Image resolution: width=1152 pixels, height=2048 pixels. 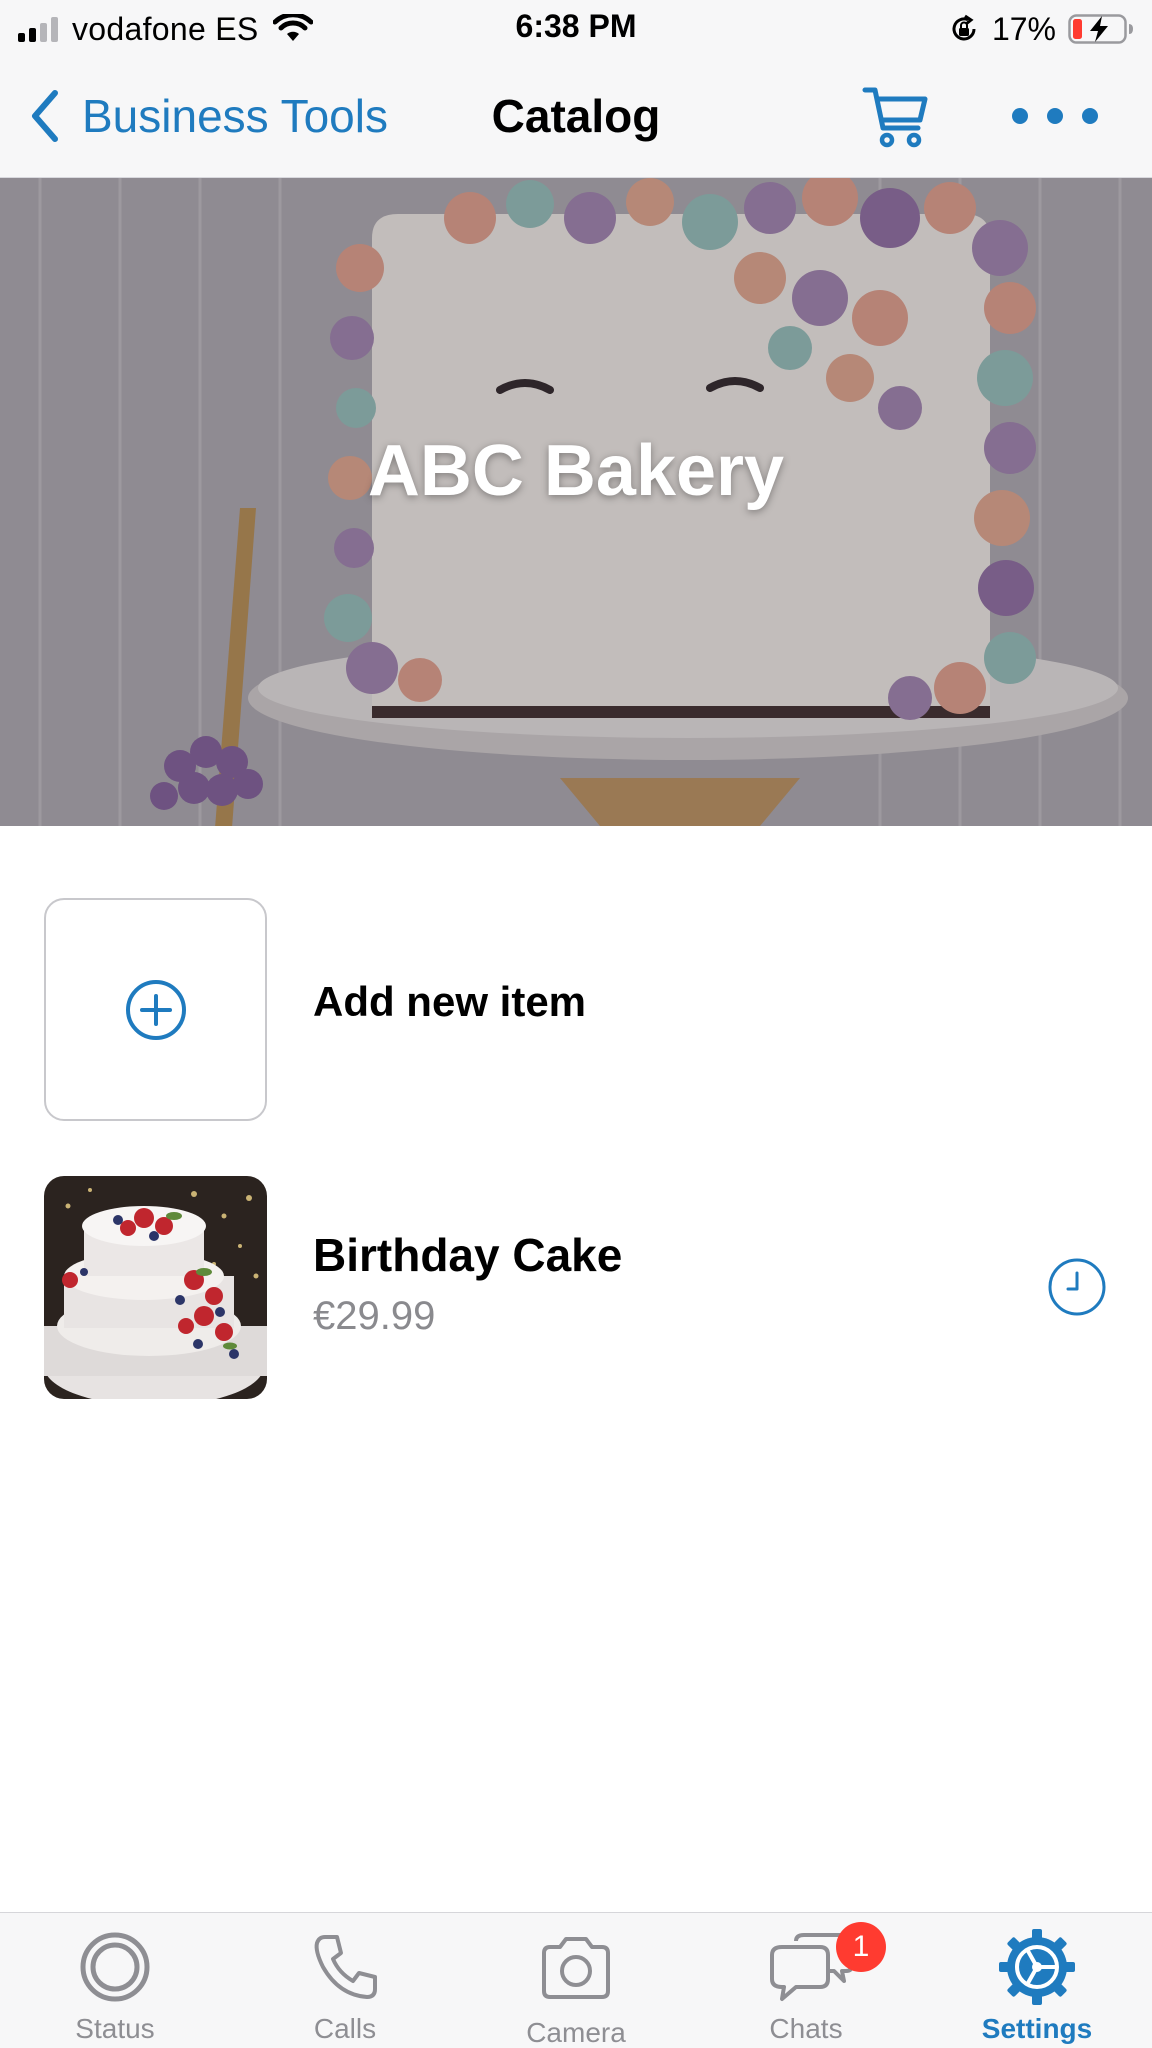 What do you see at coordinates (861, 1947) in the screenshot?
I see `chats-unread-badge: 1` at bounding box center [861, 1947].